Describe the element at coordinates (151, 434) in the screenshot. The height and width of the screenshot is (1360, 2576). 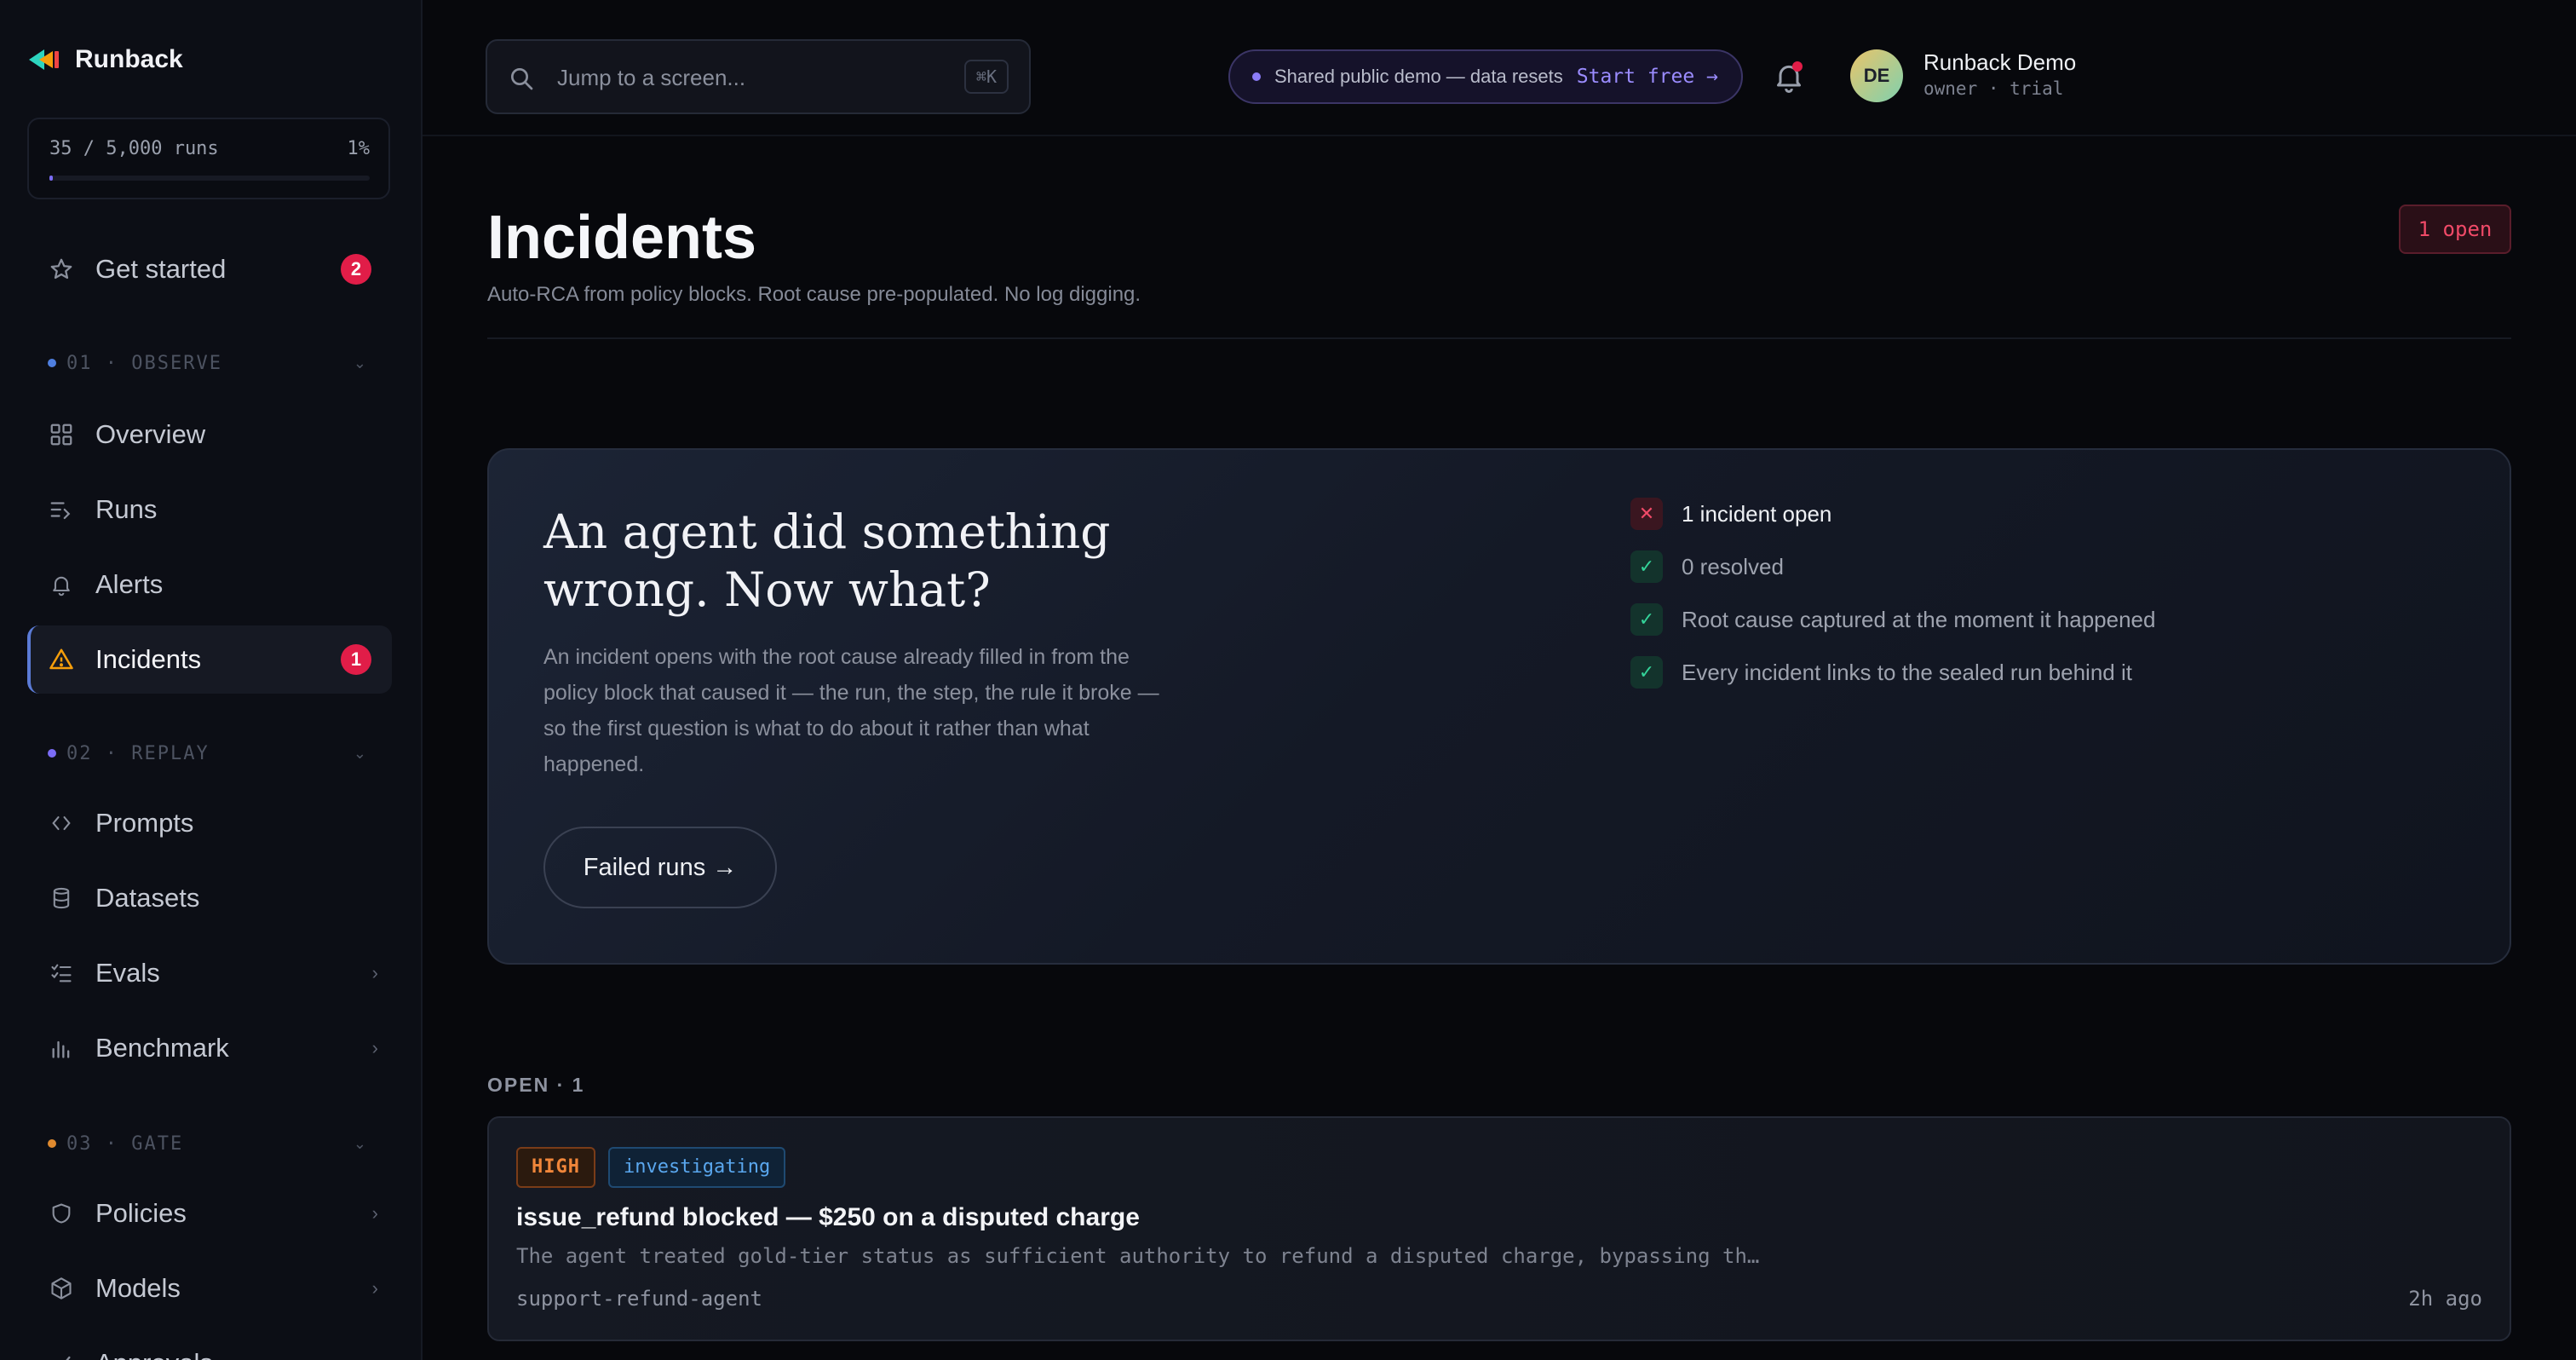
I see `sidebar-item-label: Overview` at that location.